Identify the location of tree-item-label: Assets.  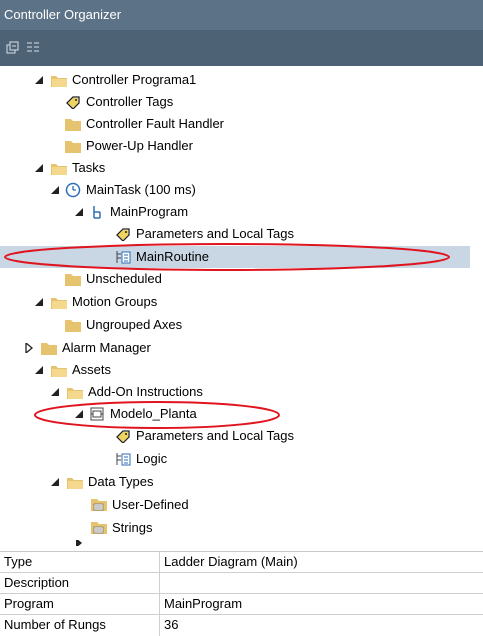
(92, 369).